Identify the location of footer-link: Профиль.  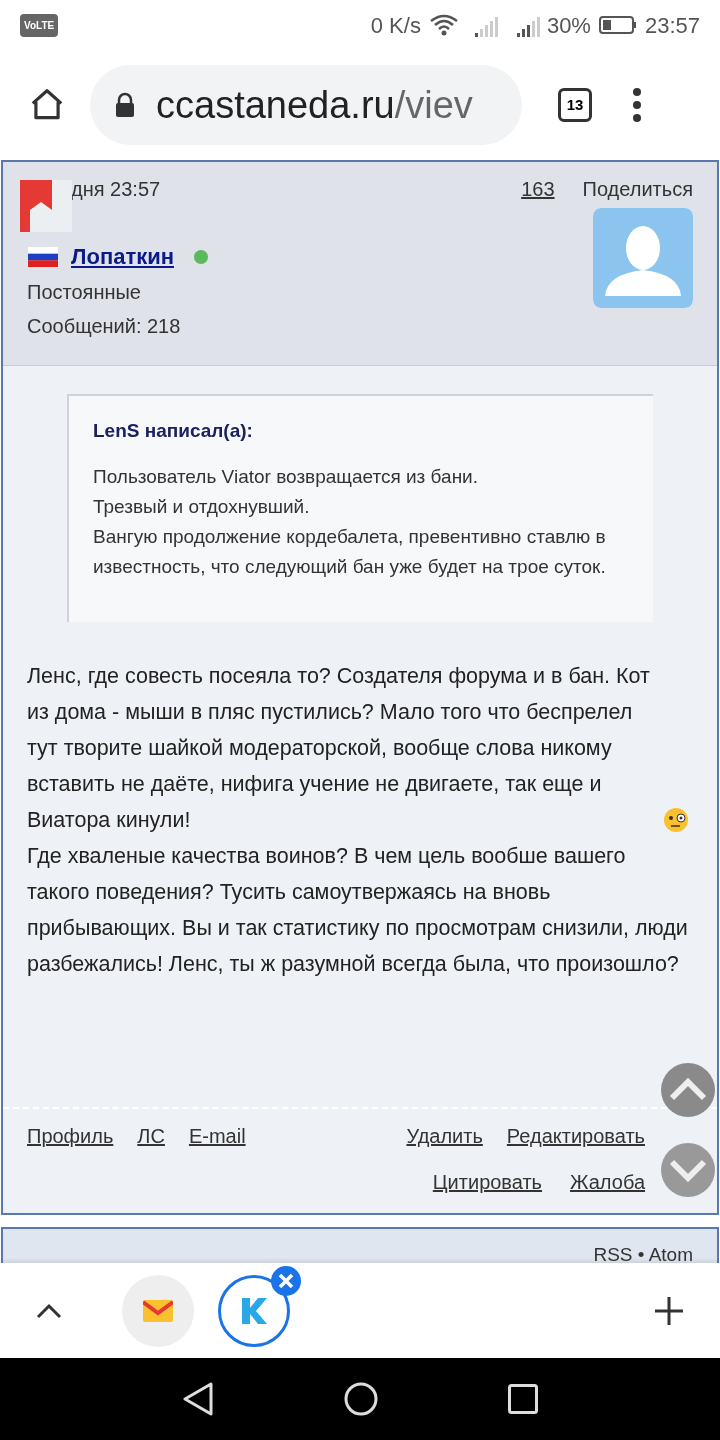
(70, 1136).